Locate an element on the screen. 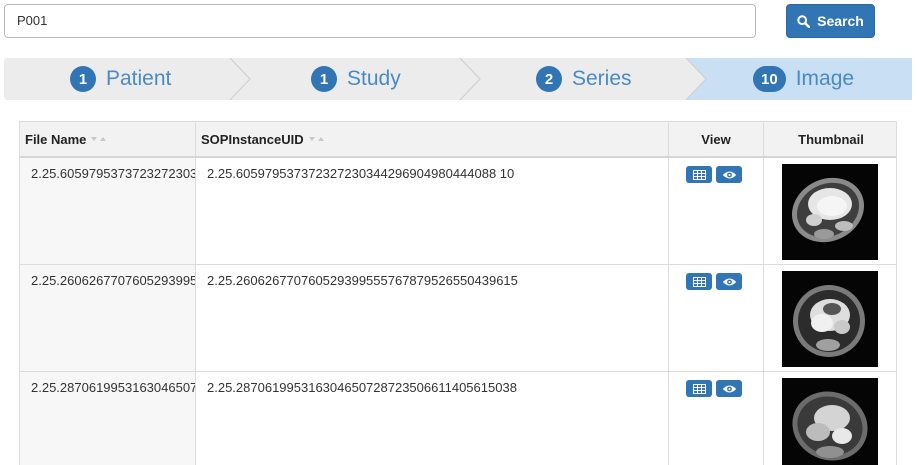 The width and height of the screenshot is (917, 465). search-button: Search is located at coordinates (830, 21).